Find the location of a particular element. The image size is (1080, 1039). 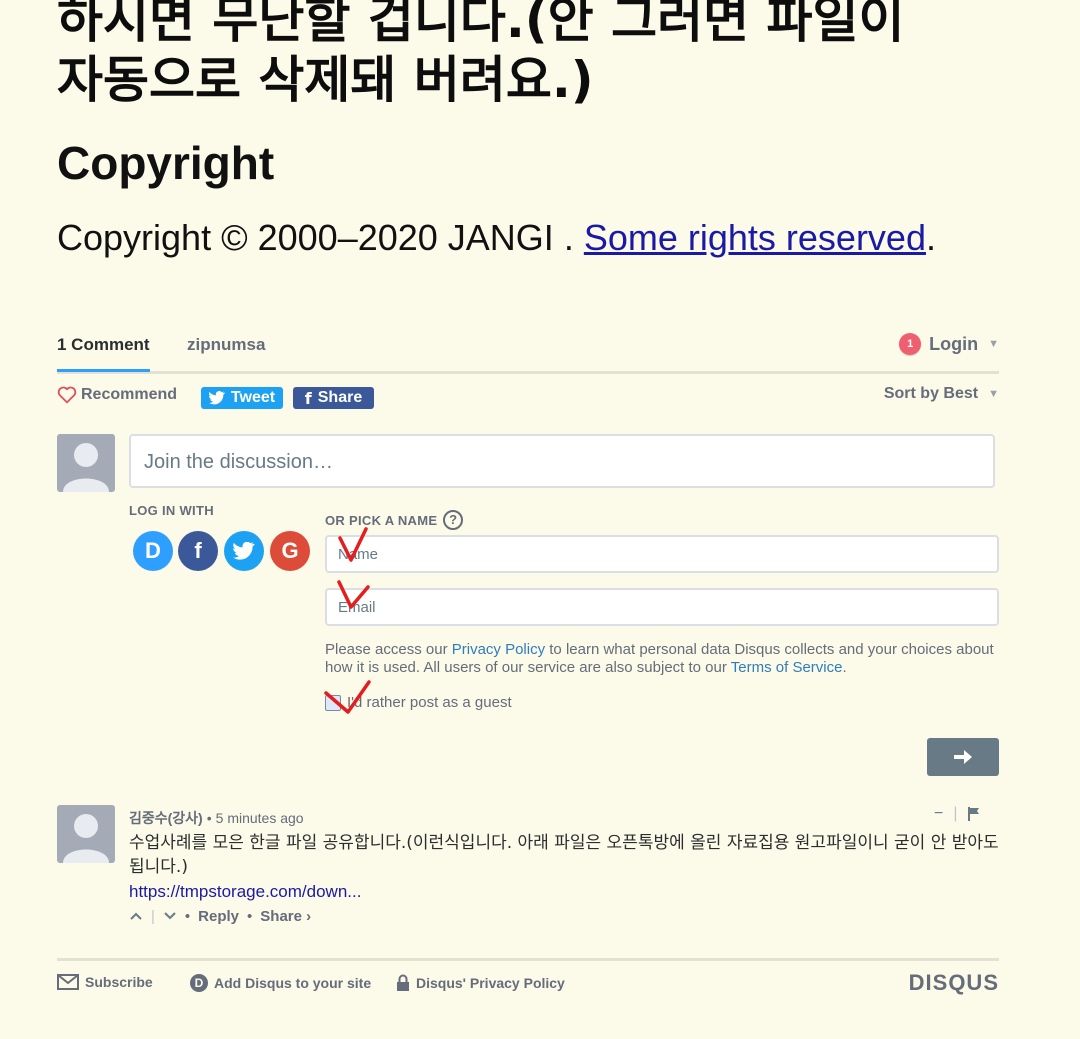

recommend-label: Recommend is located at coordinates (129, 394).